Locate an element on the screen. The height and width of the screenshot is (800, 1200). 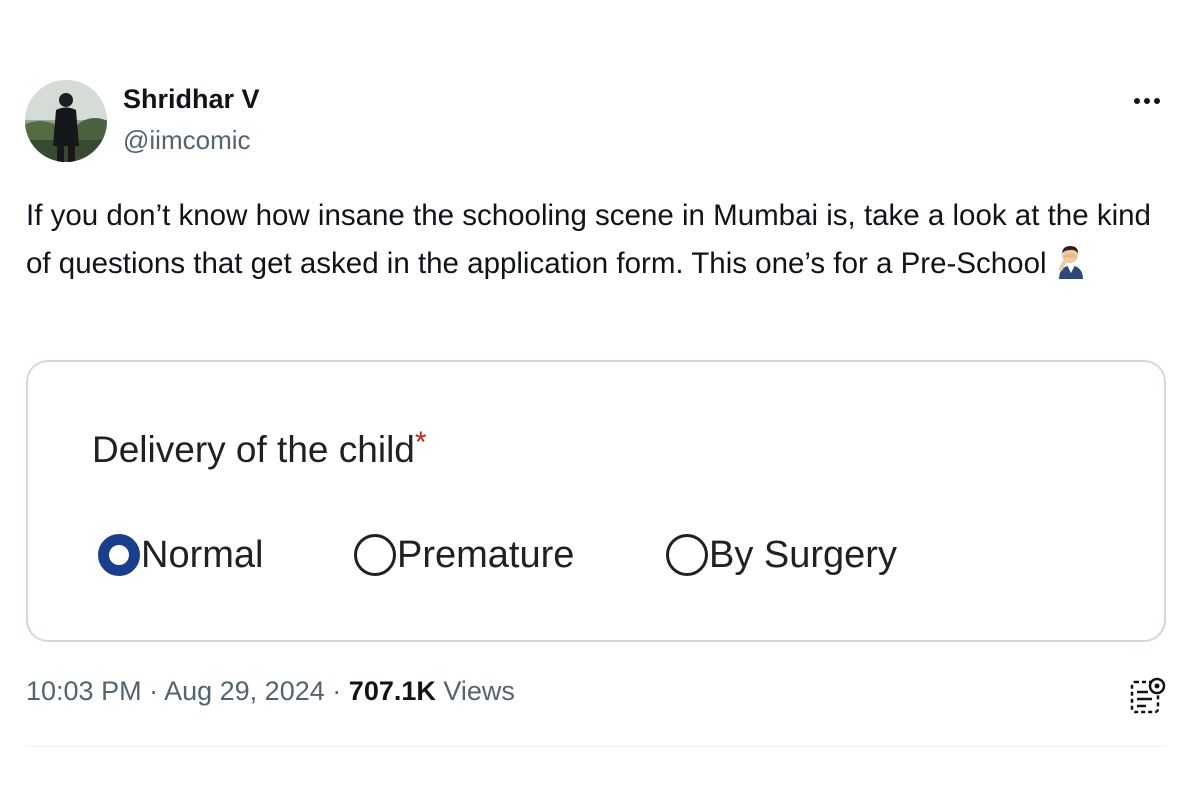
option-by-surgery: By Surgery is located at coordinates (781, 555).